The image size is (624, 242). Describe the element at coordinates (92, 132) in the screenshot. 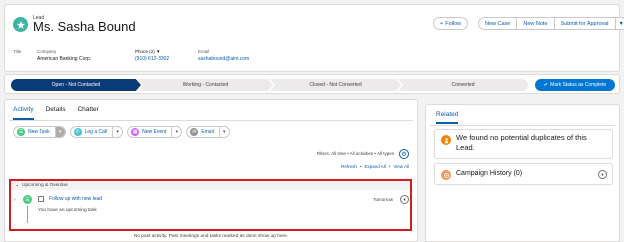

I see `log-a-call-button: ✆ Log a Call` at that location.